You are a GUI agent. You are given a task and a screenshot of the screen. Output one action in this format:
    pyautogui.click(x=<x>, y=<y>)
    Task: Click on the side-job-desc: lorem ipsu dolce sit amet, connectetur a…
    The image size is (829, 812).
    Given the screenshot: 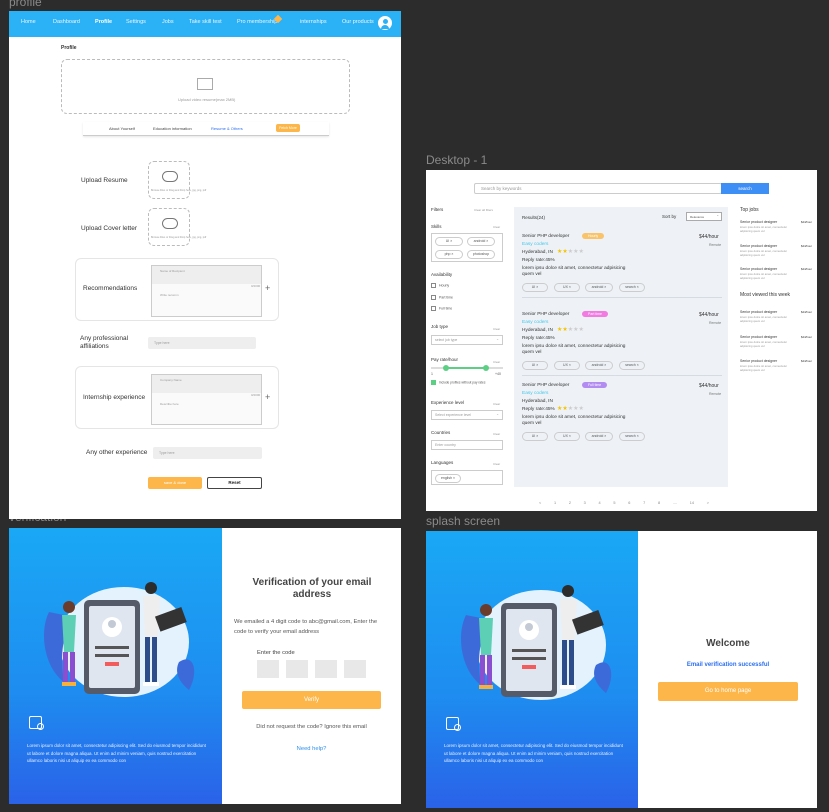 What is the action you would take?
    pyautogui.click(x=764, y=229)
    